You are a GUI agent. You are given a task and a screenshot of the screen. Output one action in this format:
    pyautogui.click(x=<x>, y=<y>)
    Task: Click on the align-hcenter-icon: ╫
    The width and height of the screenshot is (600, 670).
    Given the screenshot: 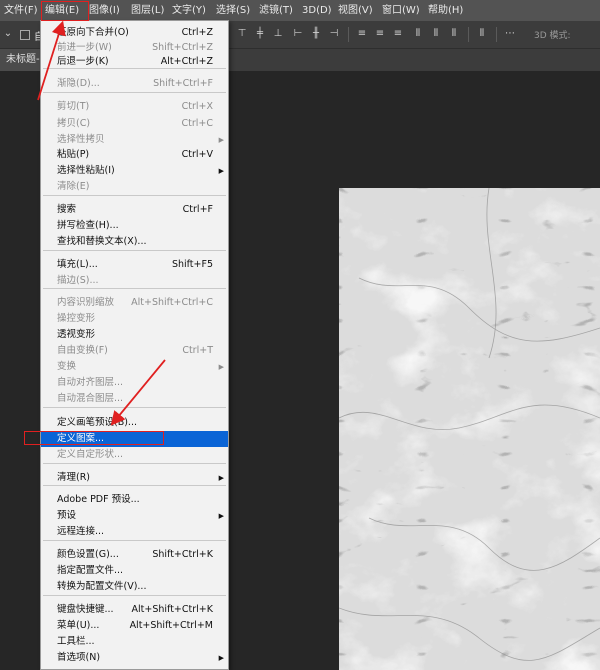 What is the action you would take?
    pyautogui.click(x=316, y=34)
    